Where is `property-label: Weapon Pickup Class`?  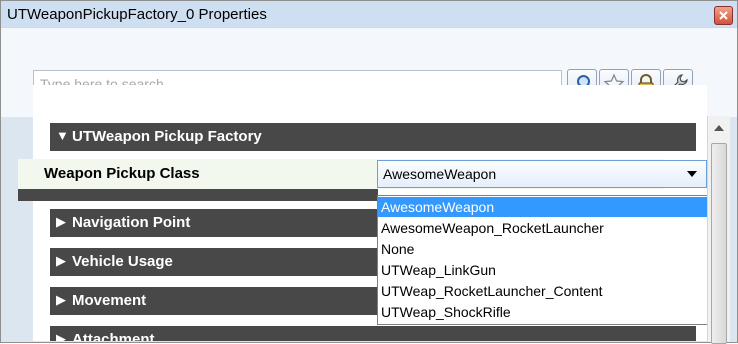
property-label: Weapon Pickup Class is located at coordinates (122, 173).